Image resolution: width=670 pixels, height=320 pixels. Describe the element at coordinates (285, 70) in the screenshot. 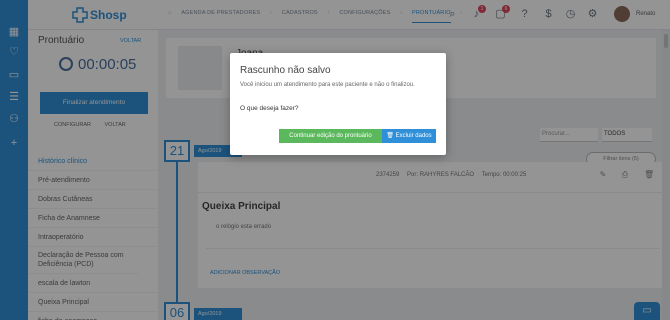

I see `dialog-title: Rascunho não salvo` at that location.